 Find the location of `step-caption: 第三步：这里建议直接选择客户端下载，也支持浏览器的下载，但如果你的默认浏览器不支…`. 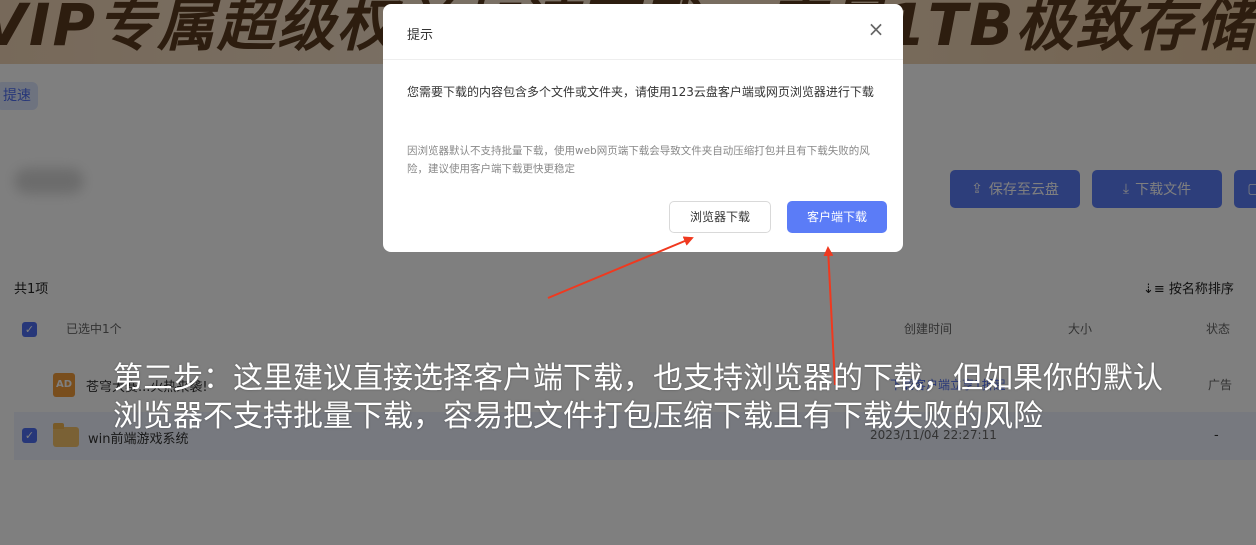

step-caption: 第三步：这里建议直接选择客户端下载，也支持浏览器的下载，但如果你的默认浏览器不支… is located at coordinates (638, 397).